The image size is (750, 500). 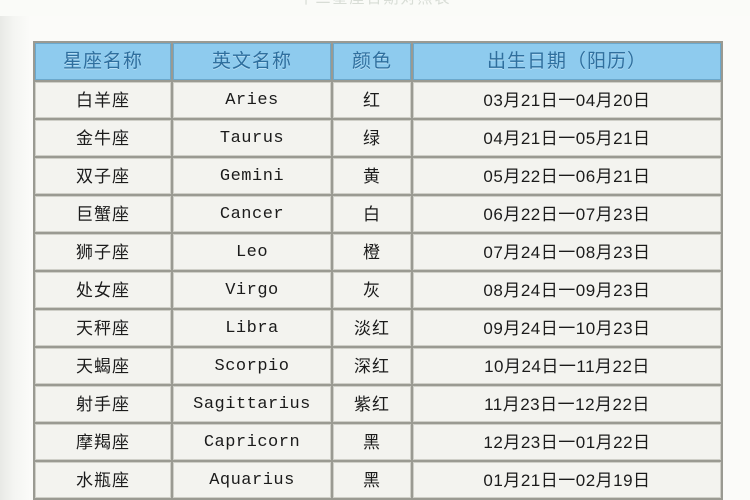 I want to click on table-row: 天秤座 Libra 淡红 09月24日一10月23日, so click(x=378, y=328).